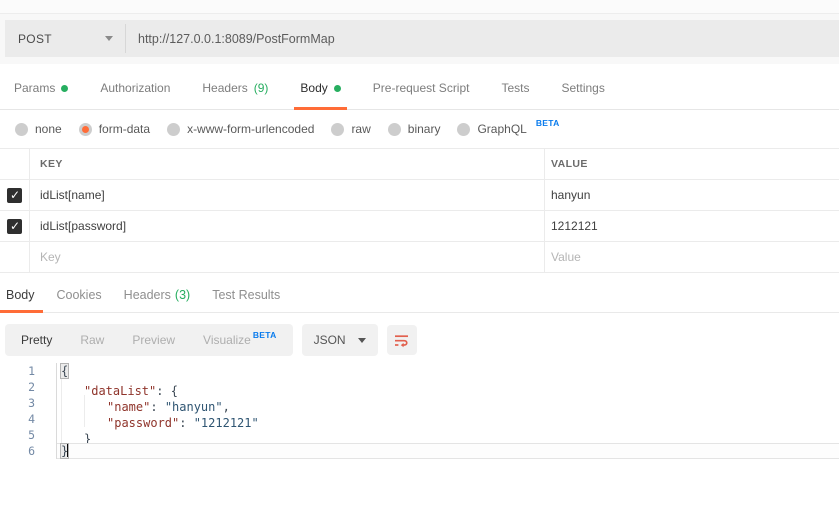 The image size is (839, 527). I want to click on tab-label: Settings, so click(583, 88).